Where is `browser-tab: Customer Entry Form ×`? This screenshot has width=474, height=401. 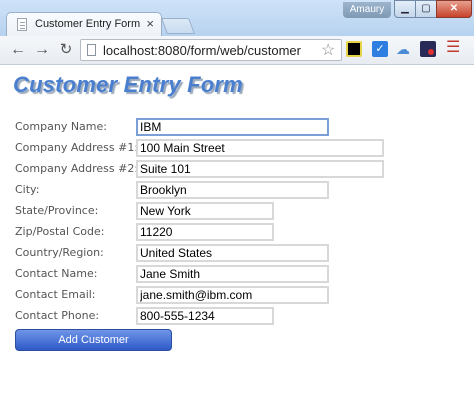 browser-tab: Customer Entry Form × is located at coordinates (84, 24).